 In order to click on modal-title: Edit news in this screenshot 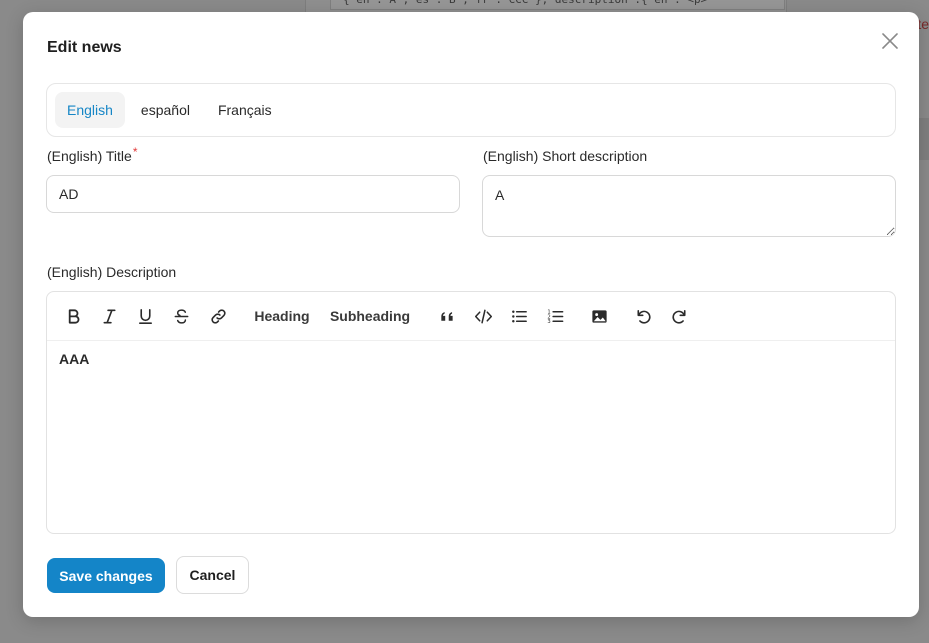, I will do `click(84, 47)`.